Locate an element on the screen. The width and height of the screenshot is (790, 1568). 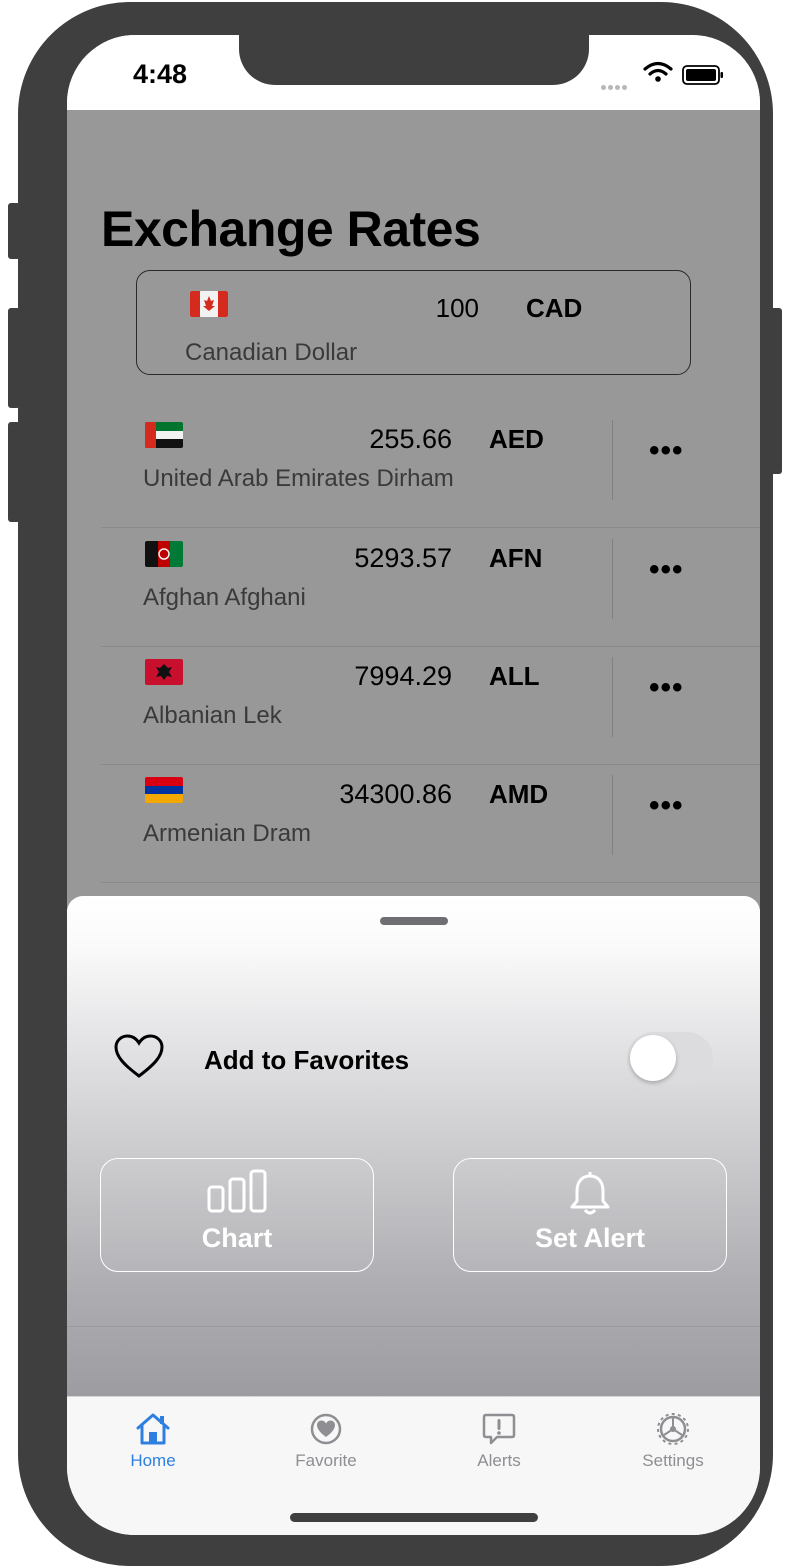
favorites-toggle is located at coordinates (670, 1058).